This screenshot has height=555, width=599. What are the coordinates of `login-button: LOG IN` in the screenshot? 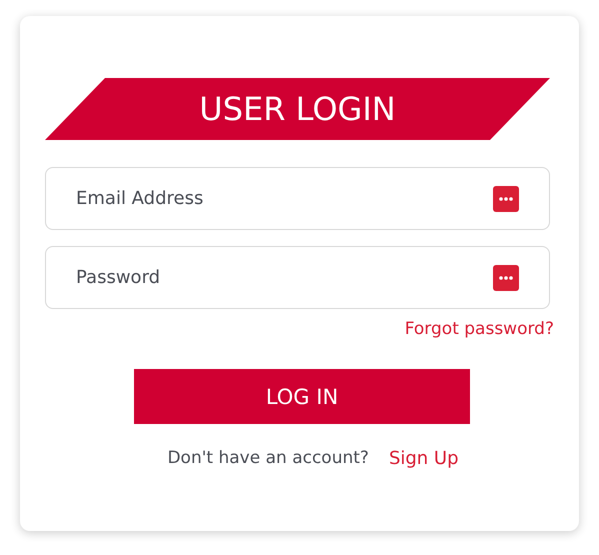 It's located at (302, 396).